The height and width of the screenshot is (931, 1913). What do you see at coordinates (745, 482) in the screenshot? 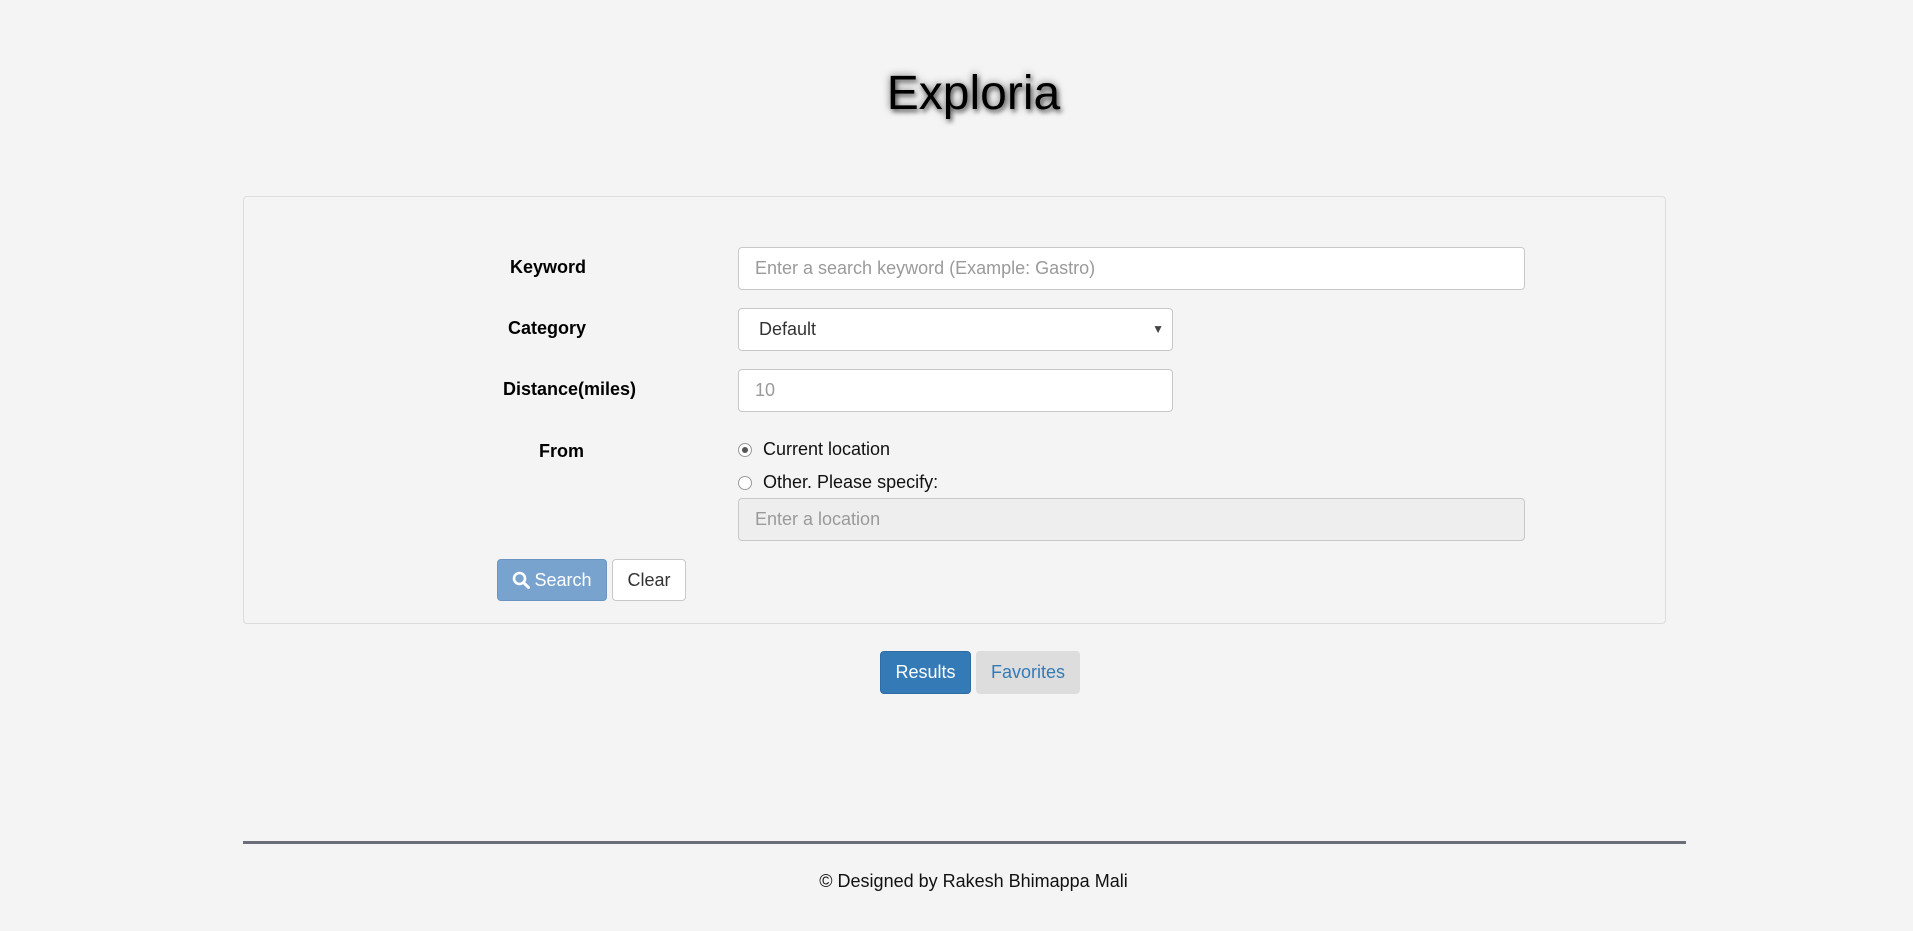
I see `radio-other-location` at bounding box center [745, 482].